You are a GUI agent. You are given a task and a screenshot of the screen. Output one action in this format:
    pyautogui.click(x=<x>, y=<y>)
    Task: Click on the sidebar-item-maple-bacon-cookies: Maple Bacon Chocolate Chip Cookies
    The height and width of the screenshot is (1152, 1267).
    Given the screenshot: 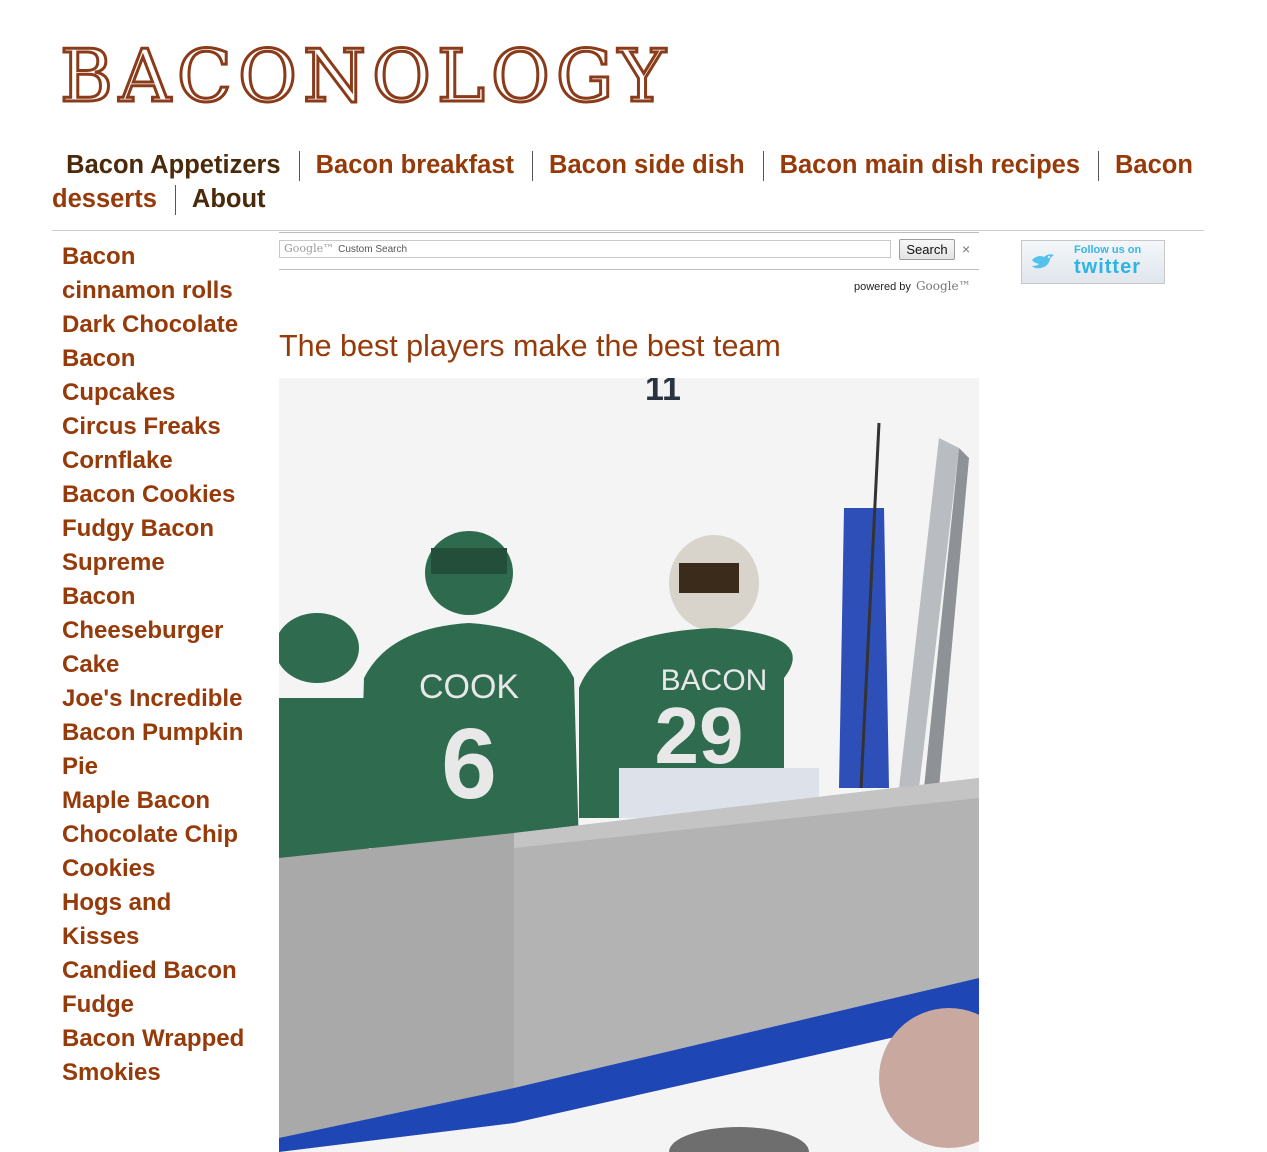 What is the action you would take?
    pyautogui.click(x=157, y=835)
    